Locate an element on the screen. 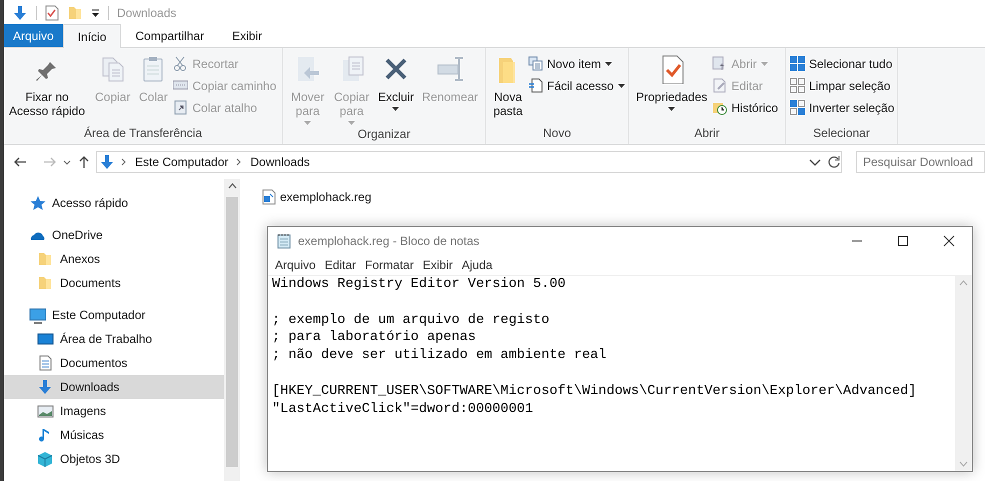  desktop-icon is located at coordinates (45, 339).